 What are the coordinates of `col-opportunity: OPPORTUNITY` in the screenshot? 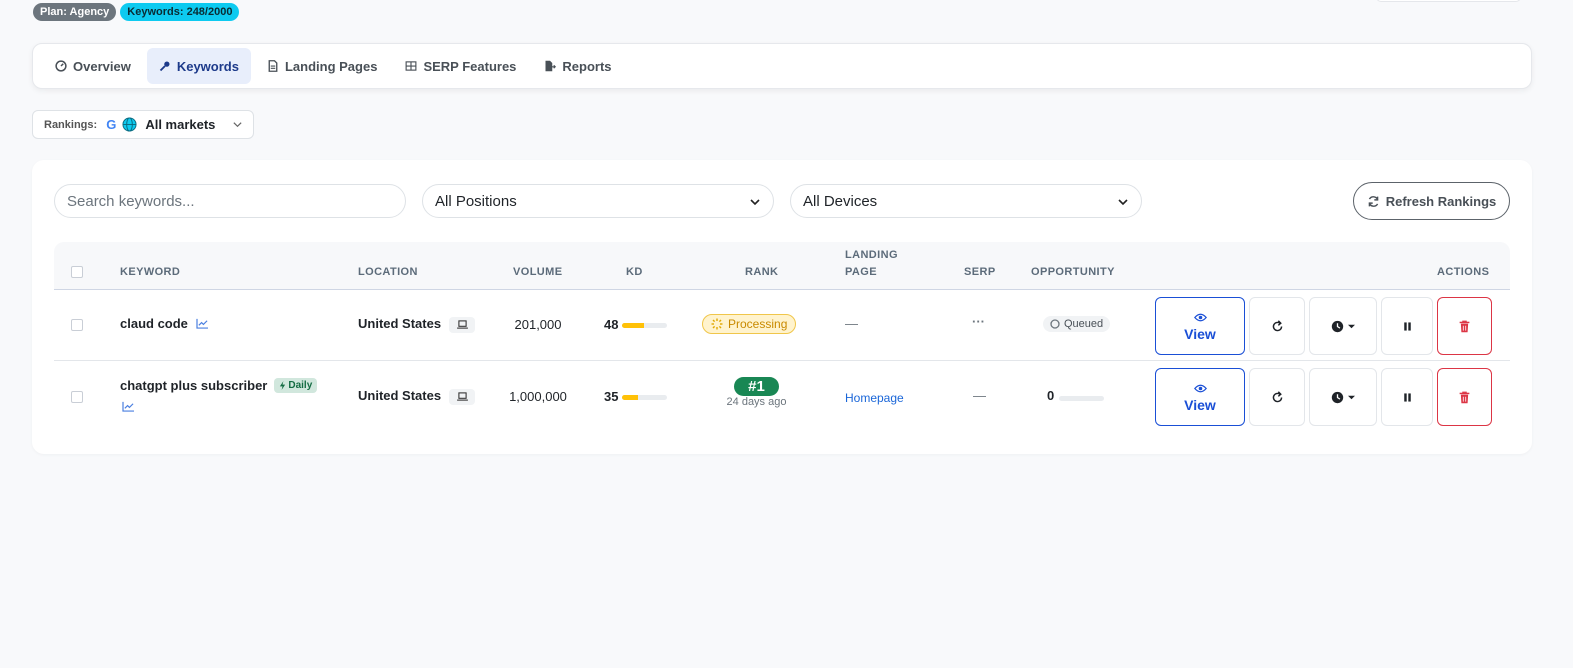 It's located at (1073, 272).